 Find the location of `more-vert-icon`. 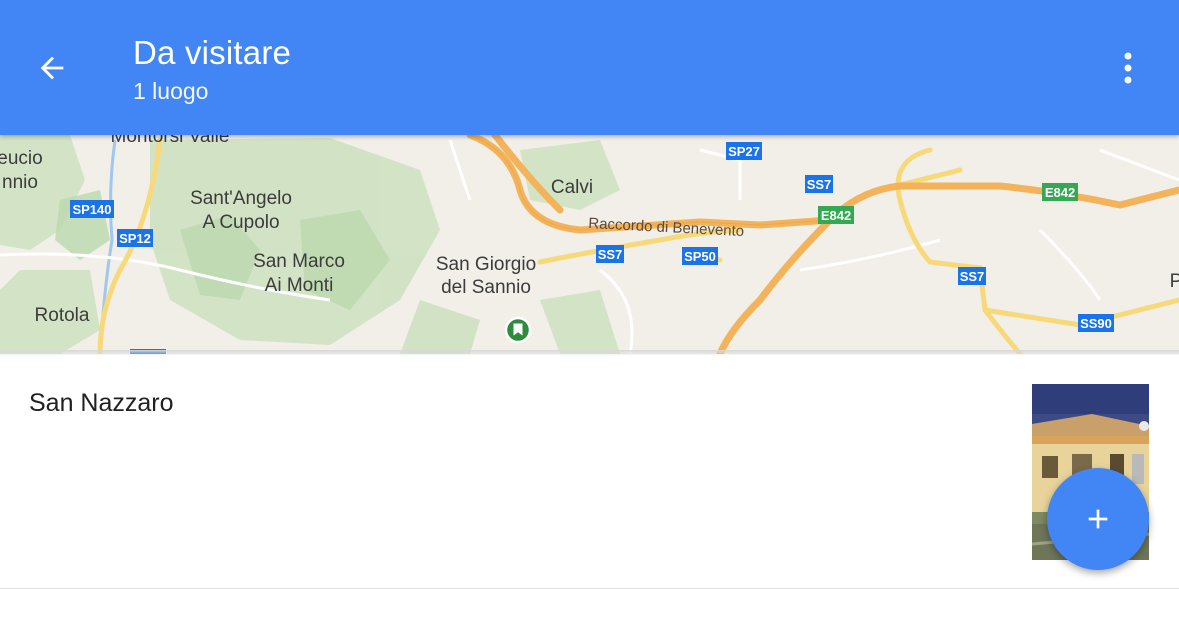

more-vert-icon is located at coordinates (1128, 68).